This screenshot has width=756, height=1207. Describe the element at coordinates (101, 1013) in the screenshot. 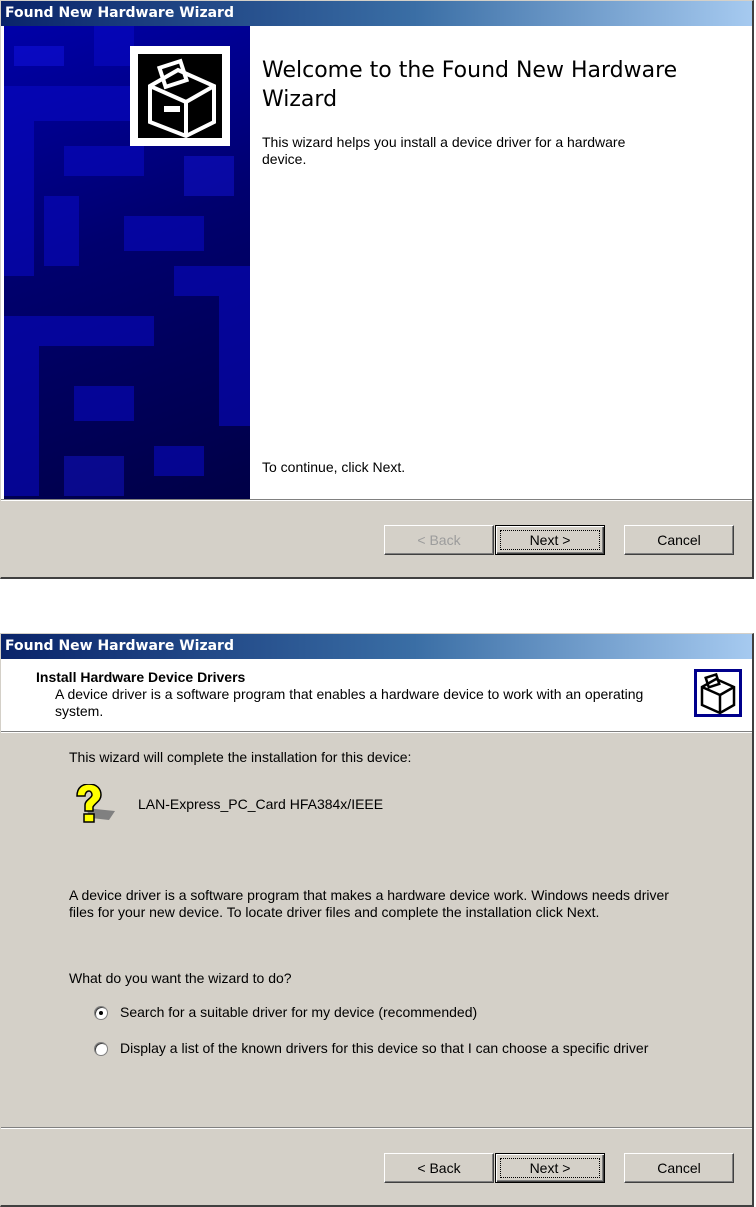

I see `search-driver-radio` at that location.